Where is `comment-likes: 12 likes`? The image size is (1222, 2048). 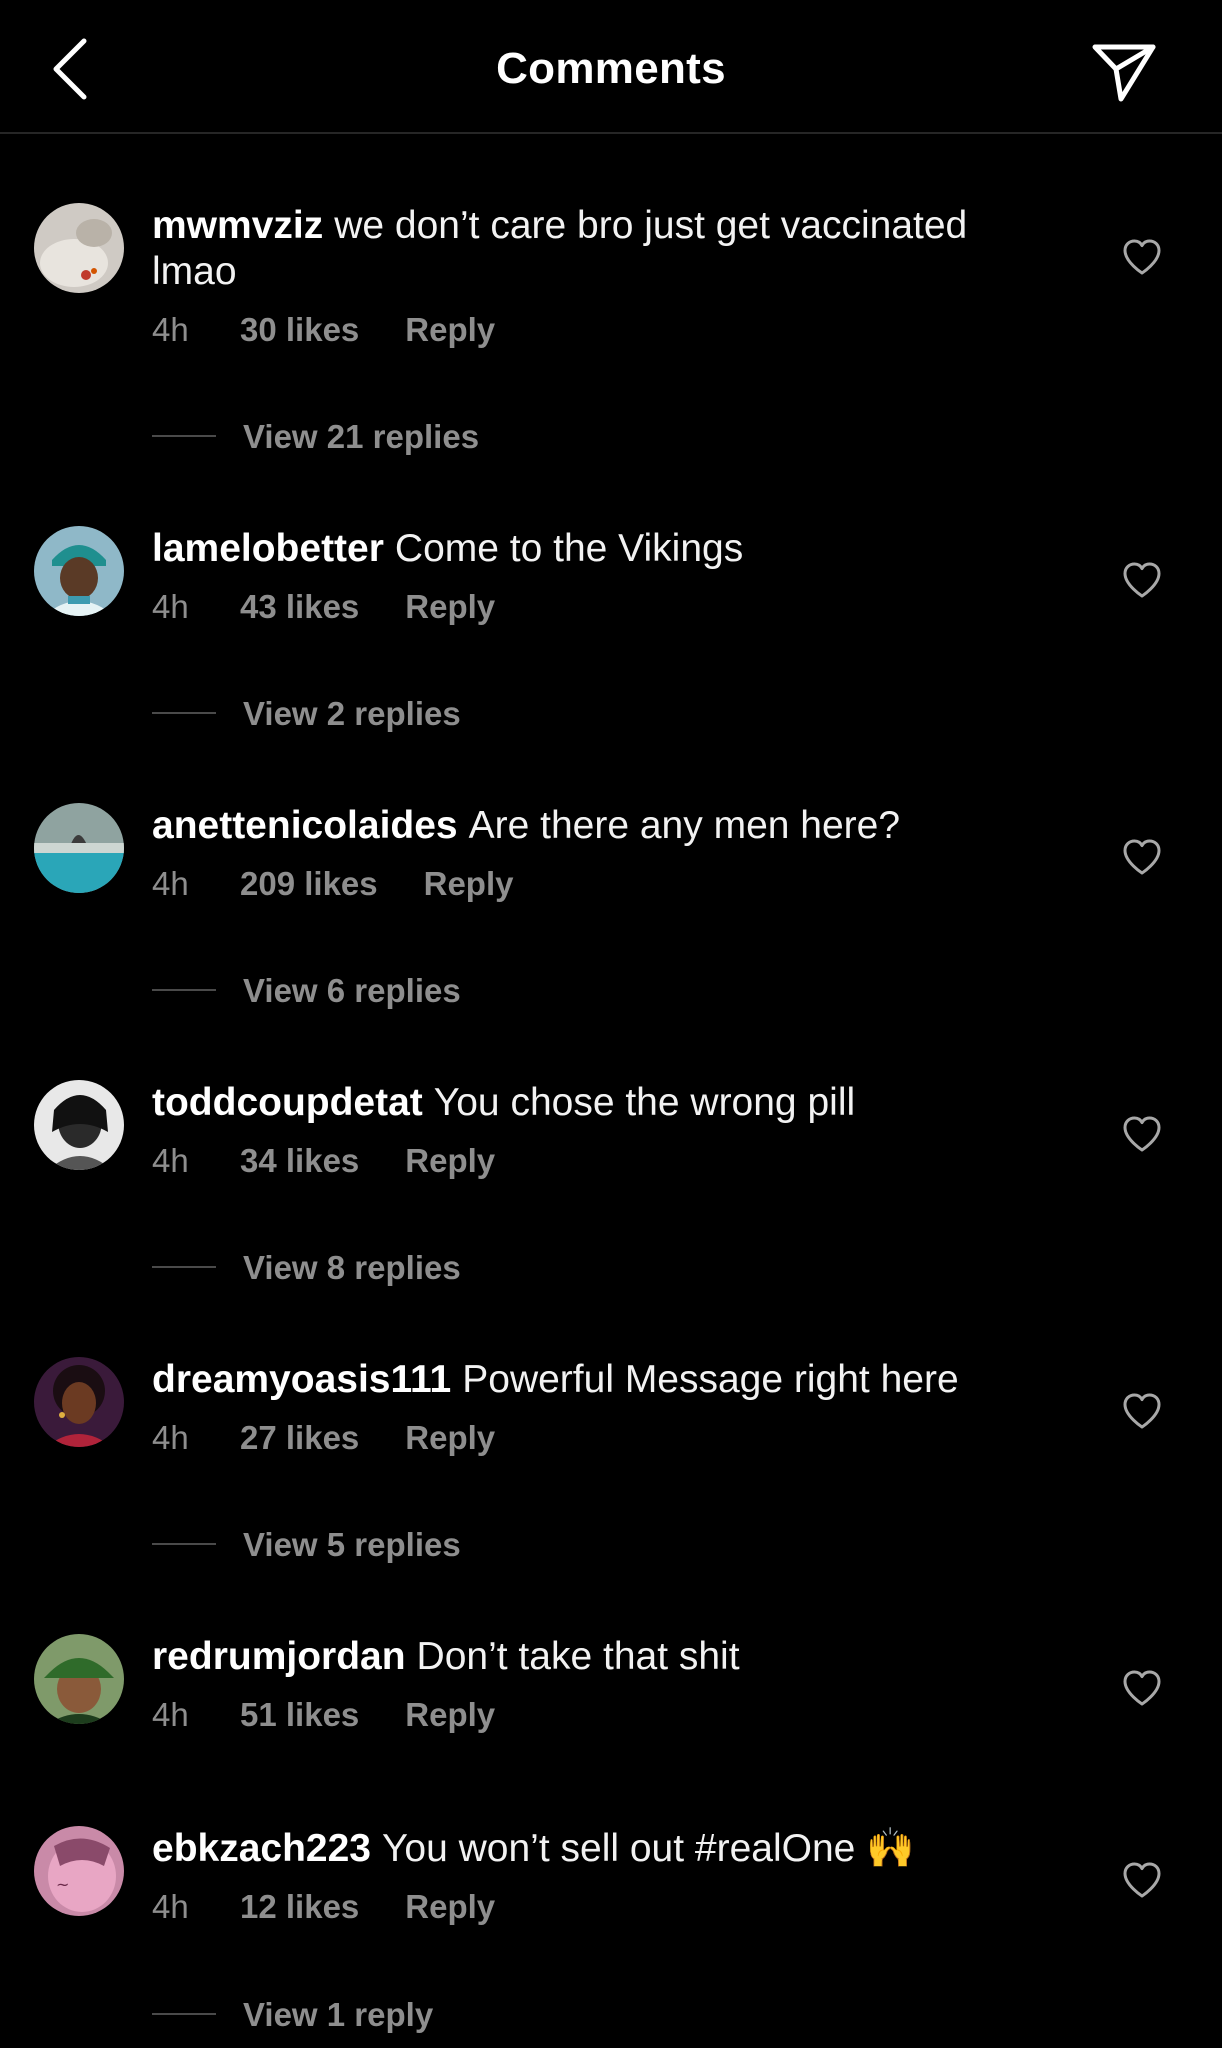
comment-likes: 12 likes is located at coordinates (299, 1906).